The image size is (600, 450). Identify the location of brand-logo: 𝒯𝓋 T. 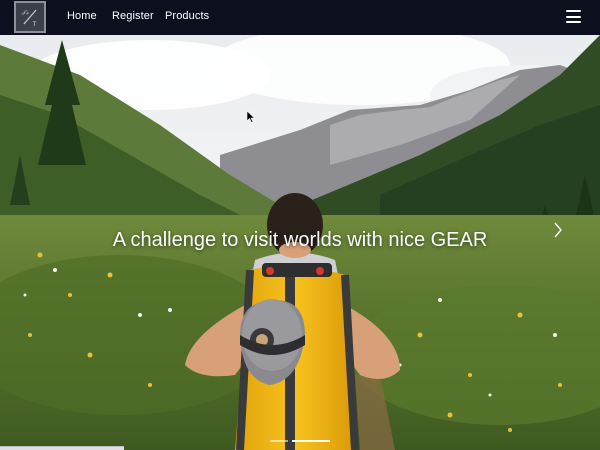
(30, 17).